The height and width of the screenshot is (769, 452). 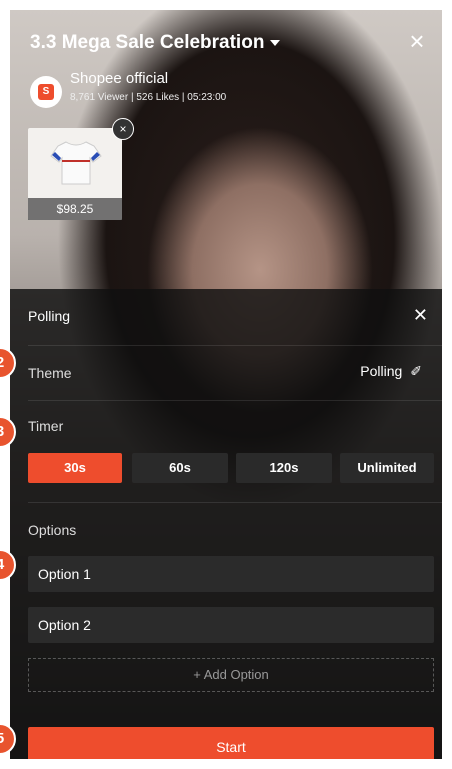 What do you see at coordinates (275, 42) in the screenshot?
I see `chevron-down-icon` at bounding box center [275, 42].